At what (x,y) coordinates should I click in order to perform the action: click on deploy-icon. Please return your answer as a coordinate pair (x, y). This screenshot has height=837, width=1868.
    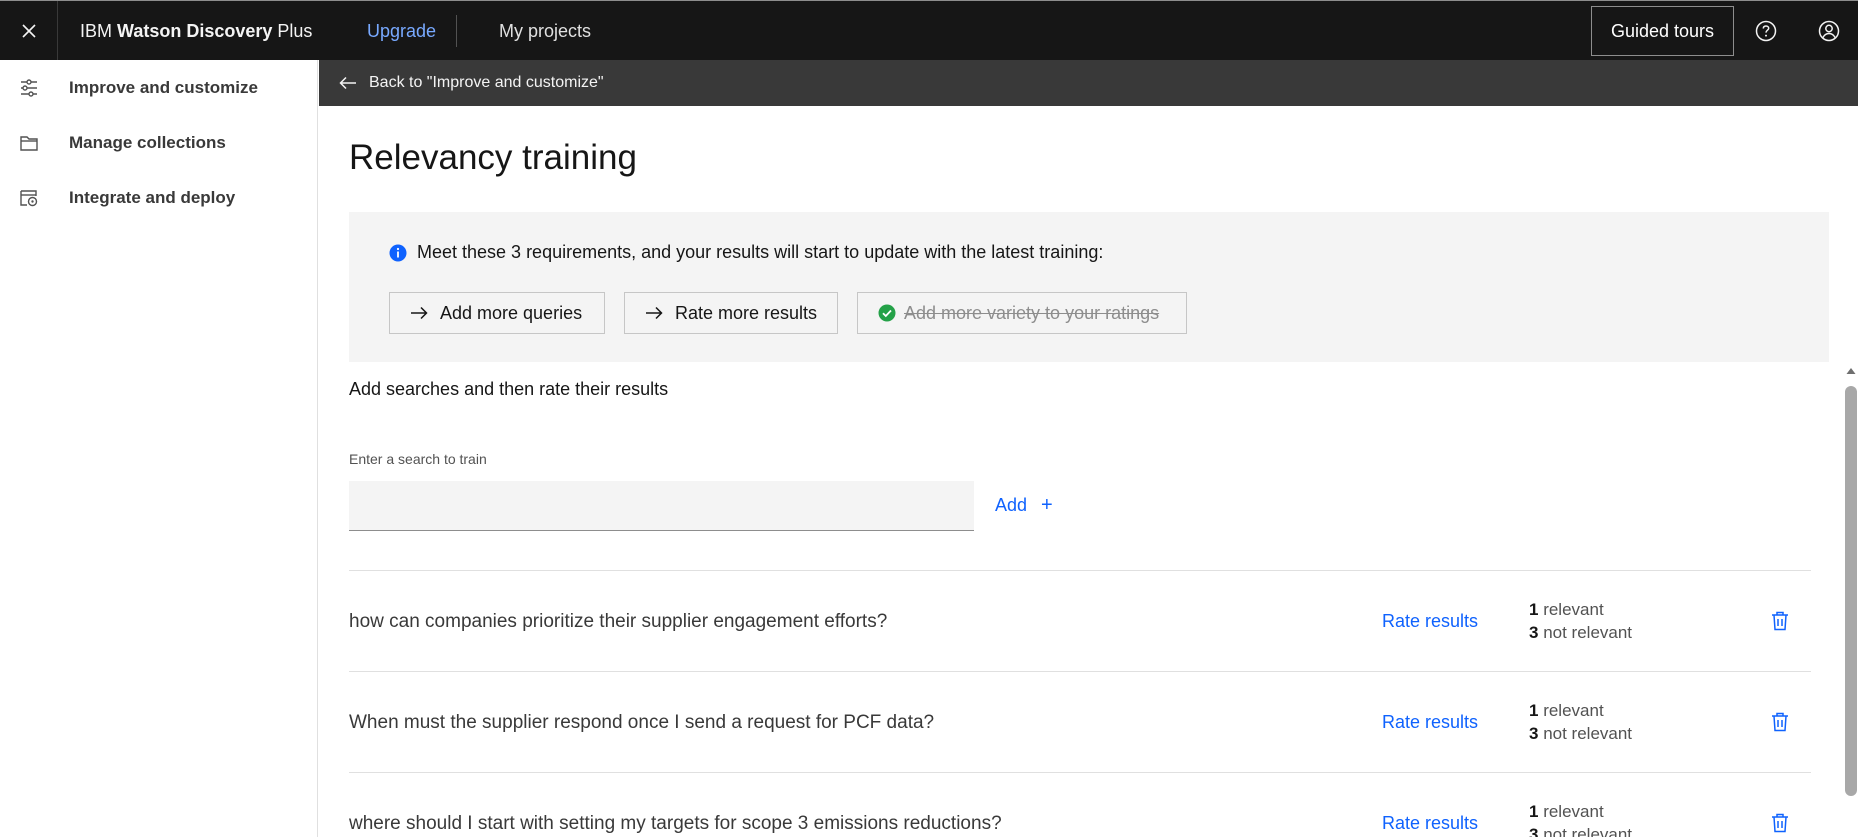
    Looking at the image, I should click on (29, 198).